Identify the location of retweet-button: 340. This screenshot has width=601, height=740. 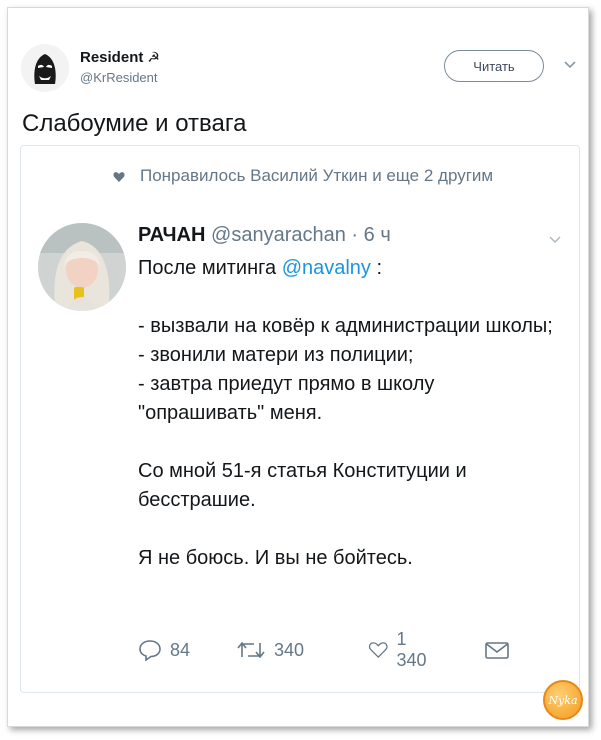
(270, 650).